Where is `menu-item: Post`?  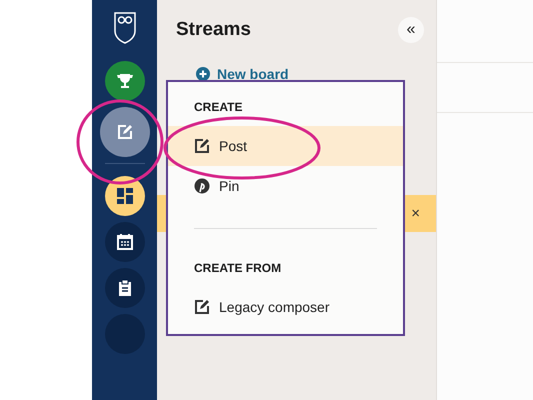 menu-item: Post is located at coordinates (285, 146).